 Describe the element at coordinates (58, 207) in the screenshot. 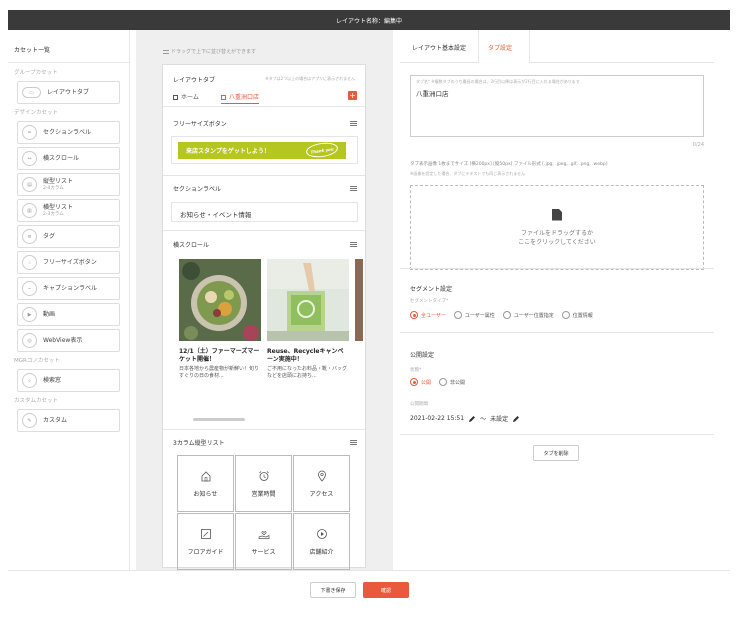

I see `cassette-label-text: 横型リスト` at that location.